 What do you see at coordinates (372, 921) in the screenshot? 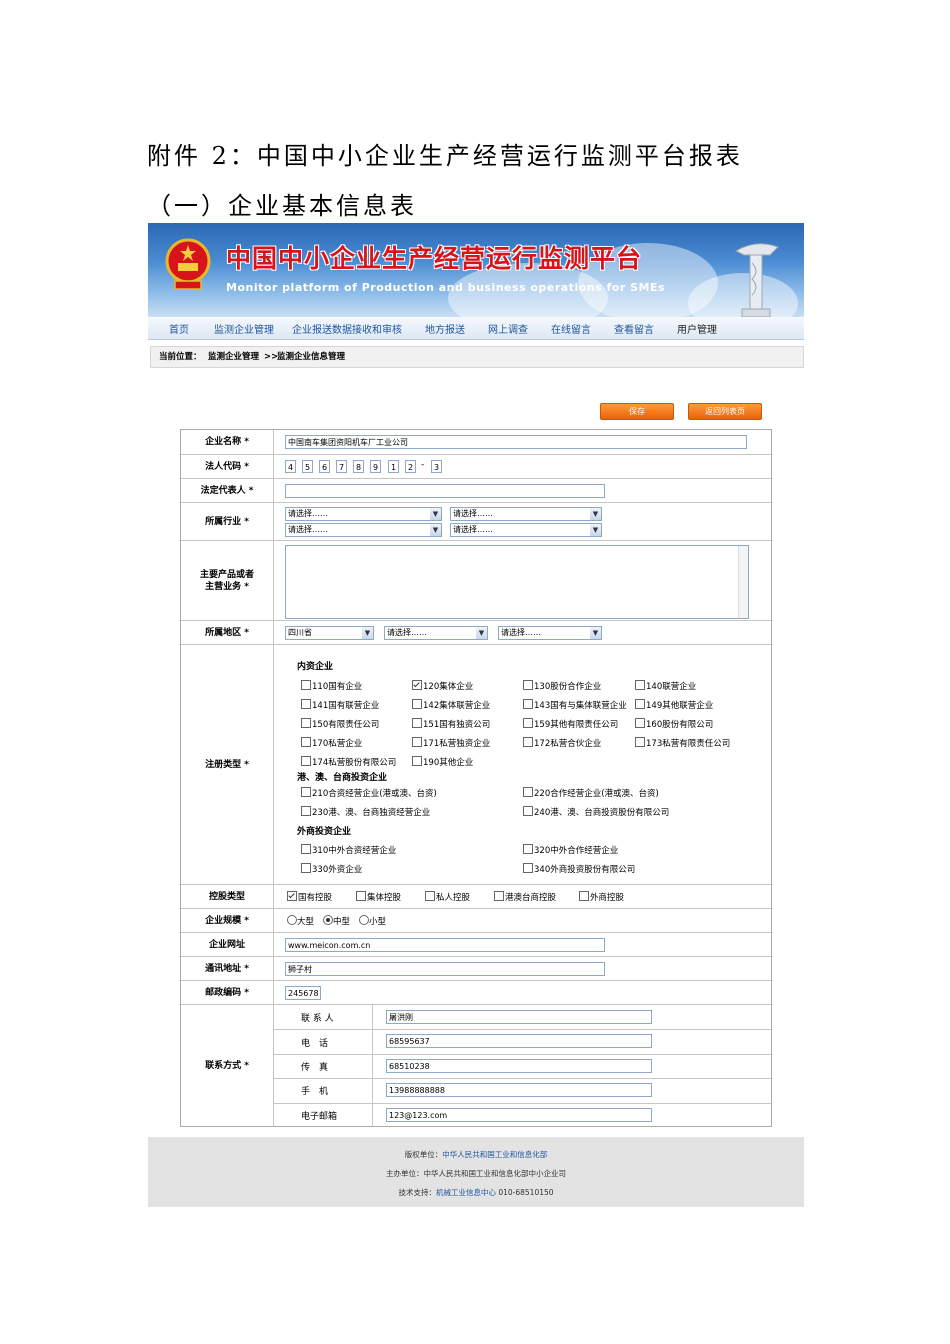
I see `scale-option: 小型` at bounding box center [372, 921].